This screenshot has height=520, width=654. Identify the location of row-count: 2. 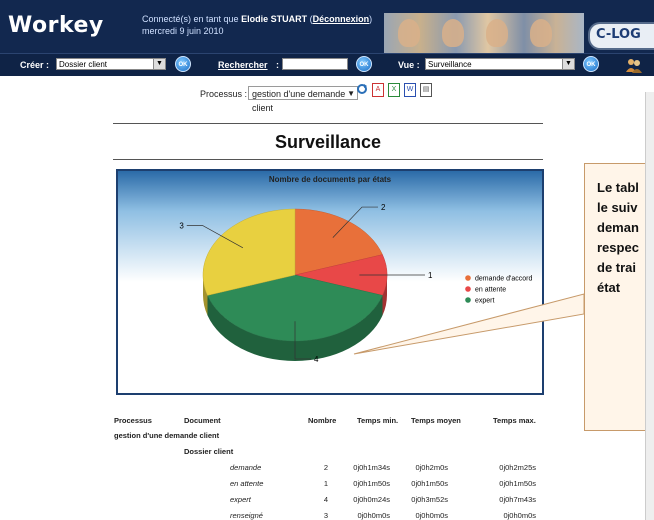
(325, 467).